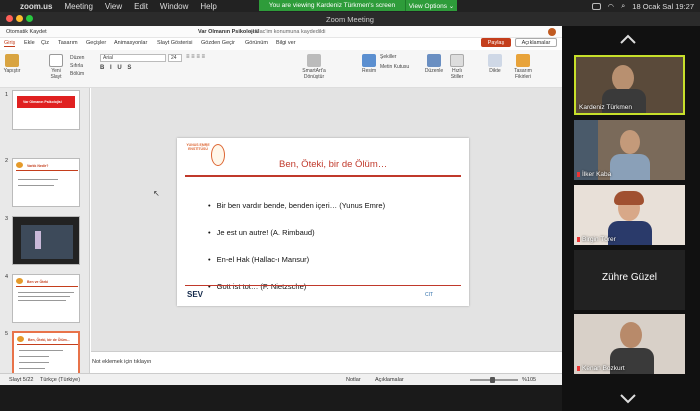  Describe the element at coordinates (12, 60) in the screenshot. I see `clipboard-icon` at that location.